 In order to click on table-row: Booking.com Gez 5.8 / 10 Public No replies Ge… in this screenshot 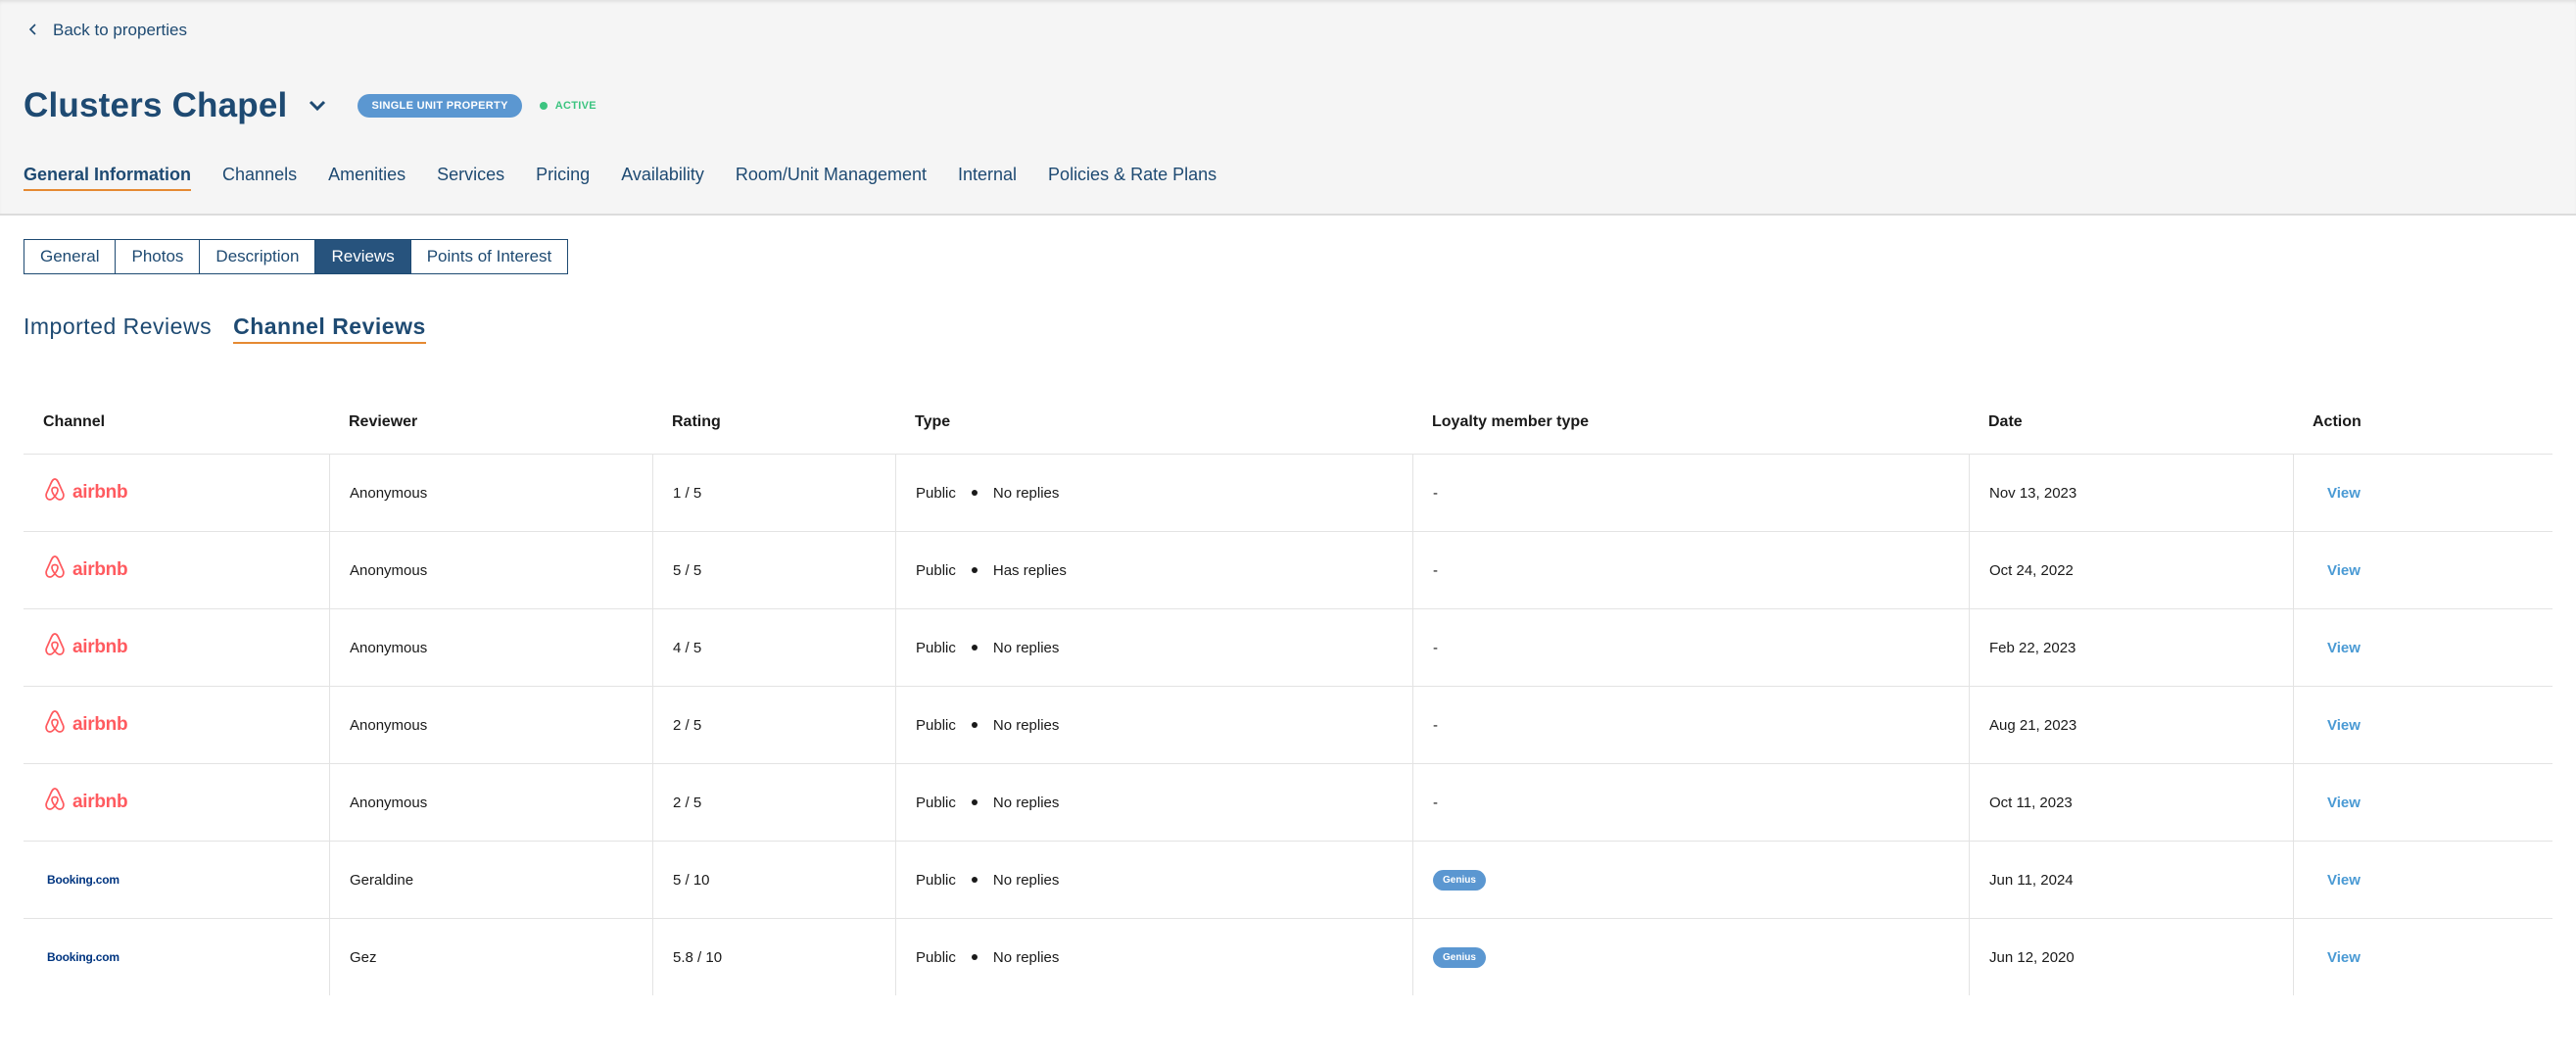, I will do `click(1288, 957)`.